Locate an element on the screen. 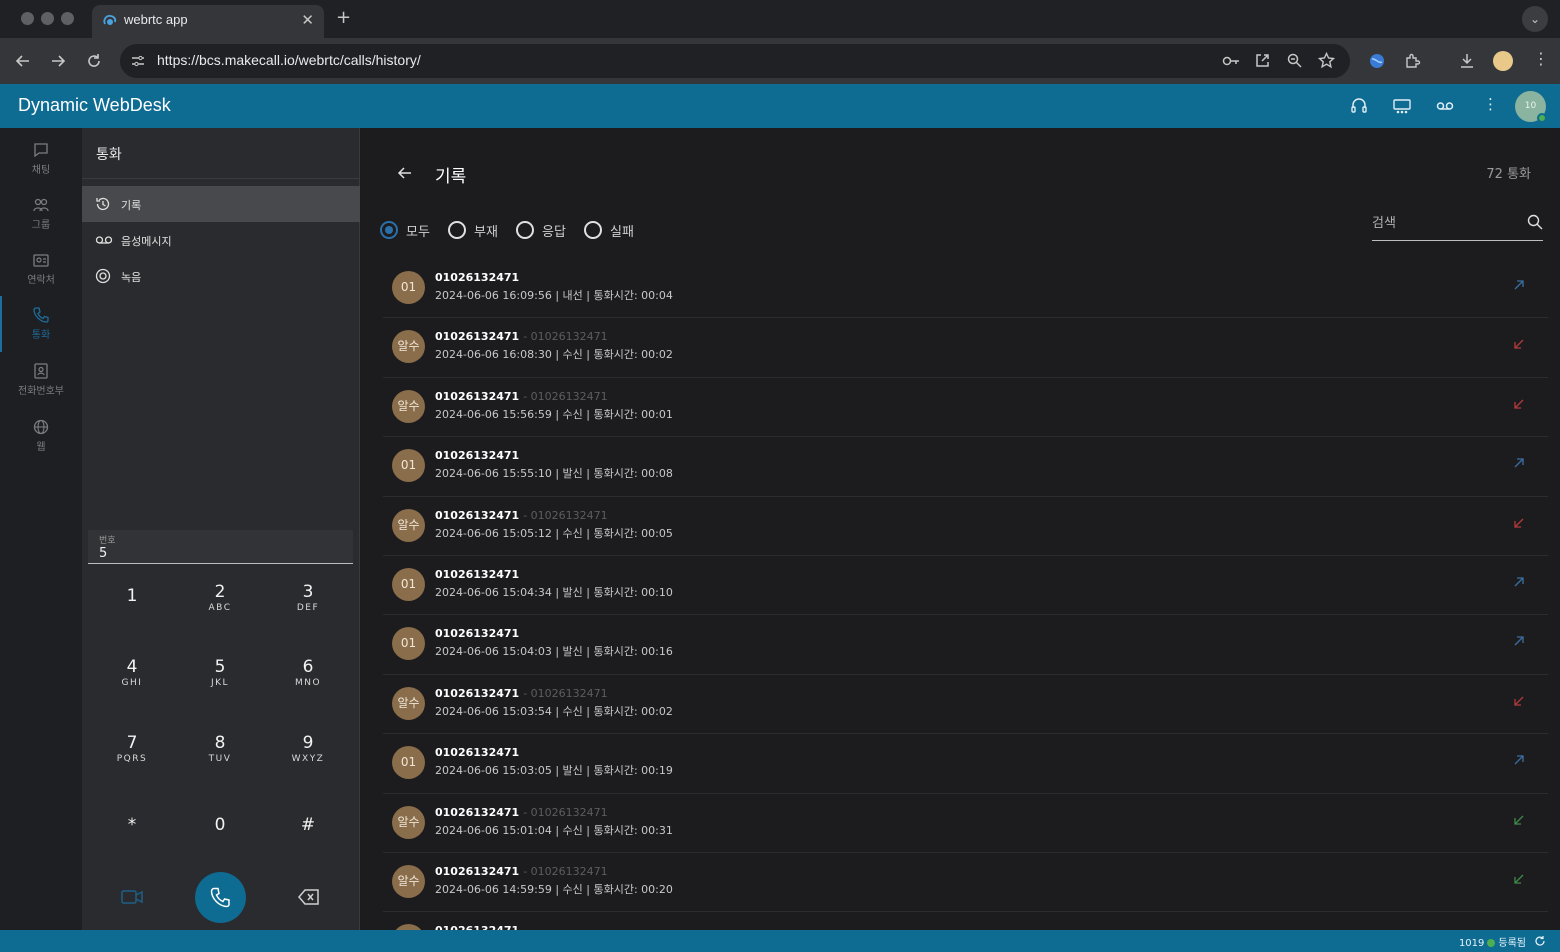  forward-arrow-icon is located at coordinates (58, 61).